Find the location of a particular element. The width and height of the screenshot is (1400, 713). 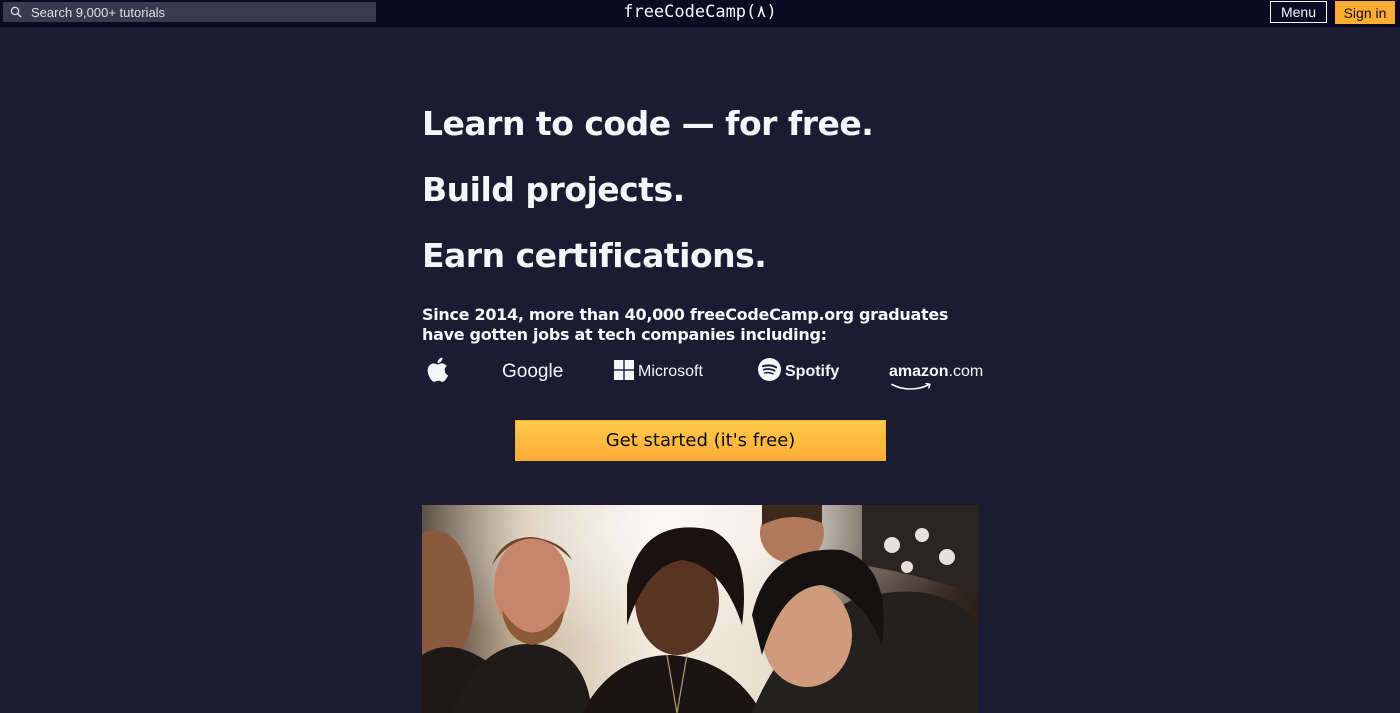

google-logo: Google is located at coordinates (532, 372).